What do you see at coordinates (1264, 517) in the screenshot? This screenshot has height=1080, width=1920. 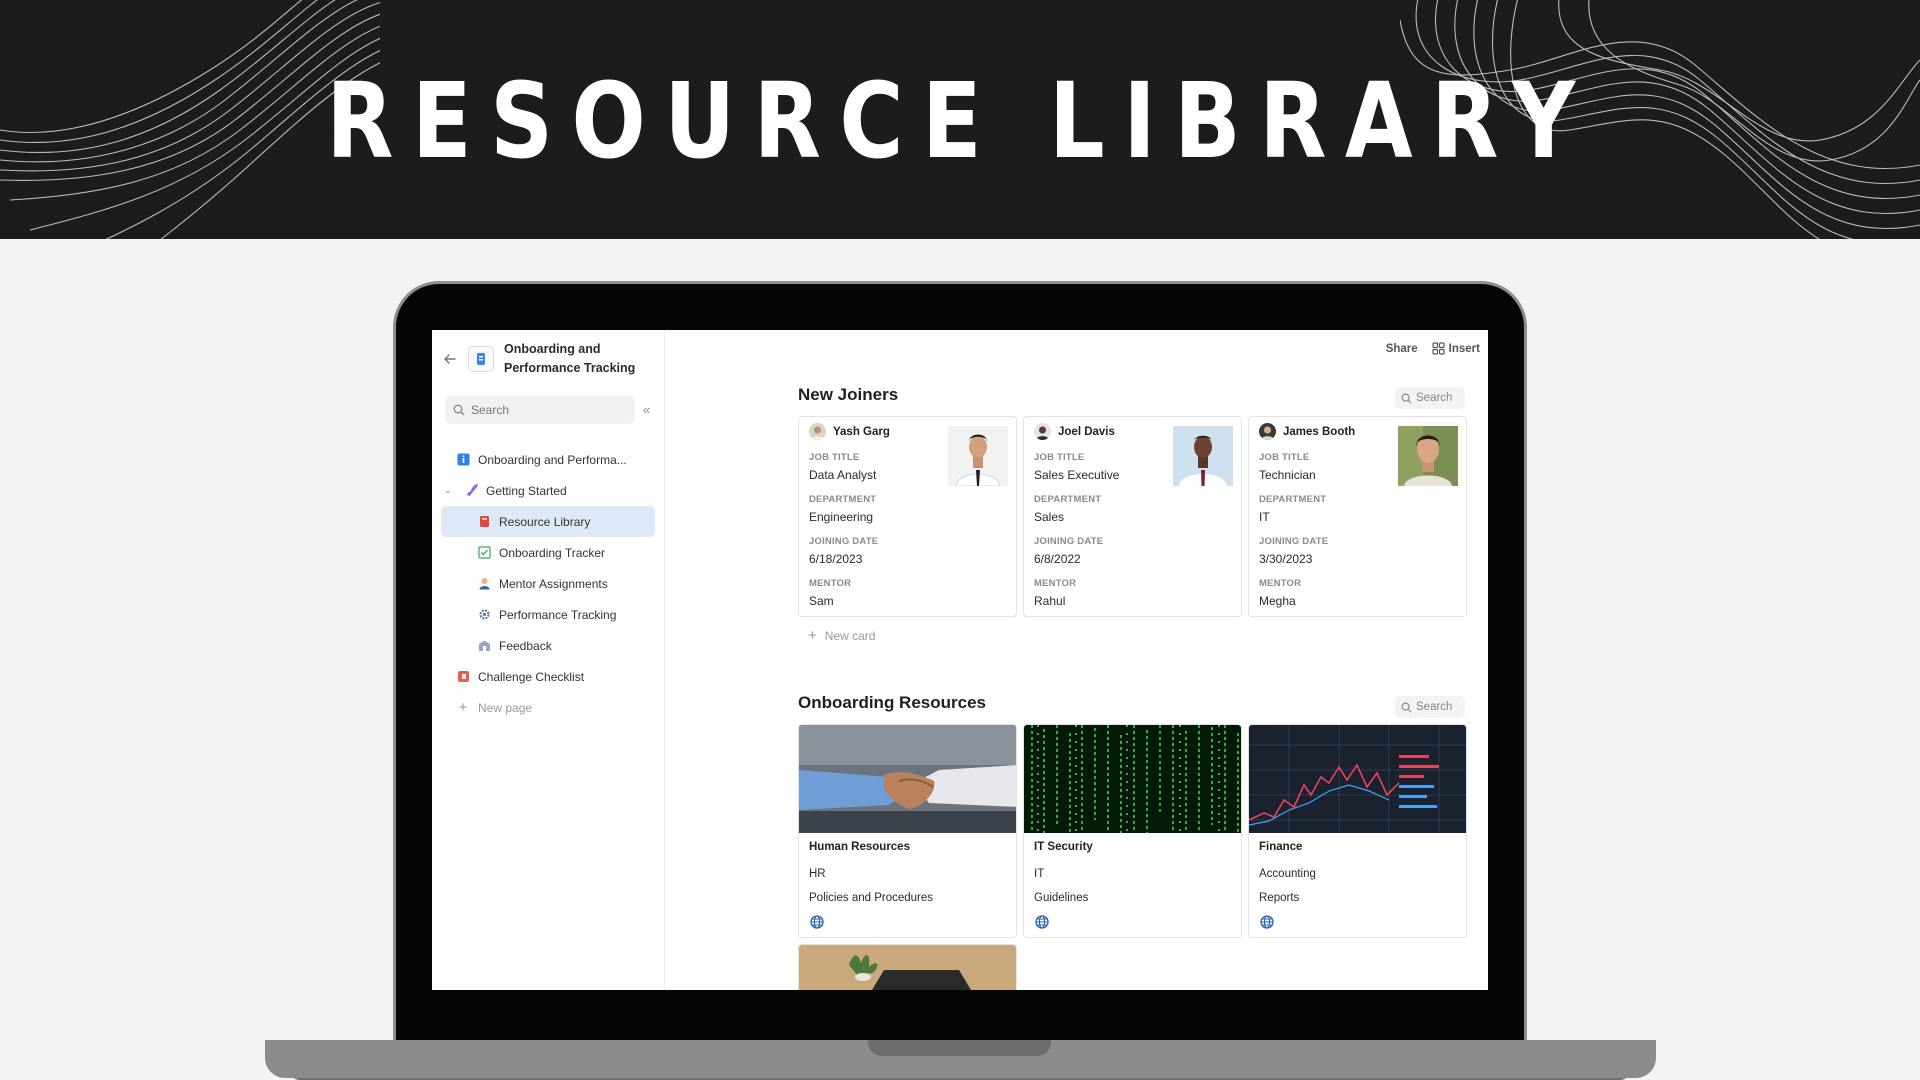 I see `department-value: IT` at bounding box center [1264, 517].